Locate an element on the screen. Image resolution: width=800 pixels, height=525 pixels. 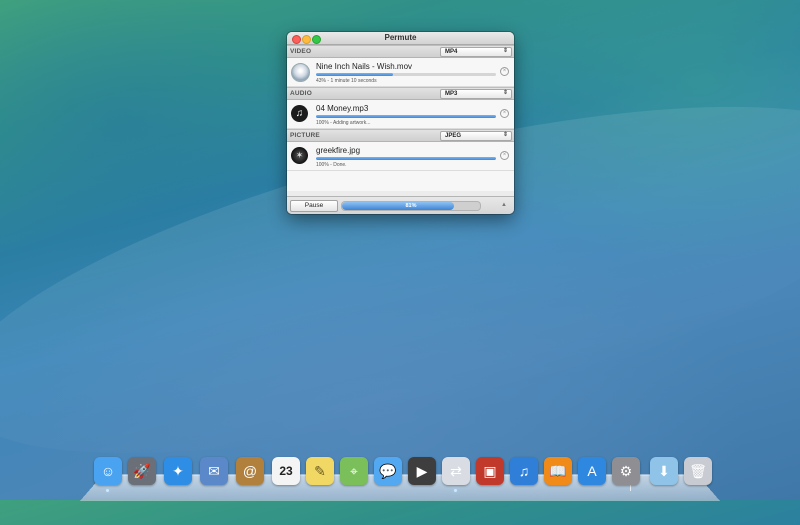
section-header-audio: AUDIO MP3 ⇕ is located at coordinates (400, 93).